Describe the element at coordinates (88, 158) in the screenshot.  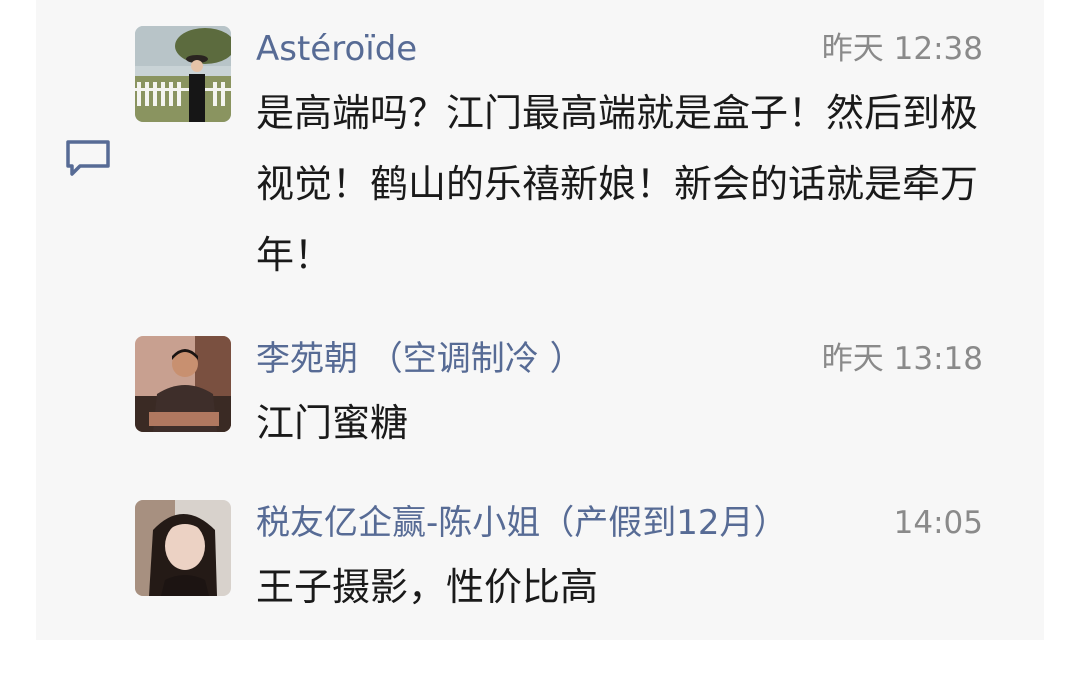
I see `comment-bubble-icon` at that location.